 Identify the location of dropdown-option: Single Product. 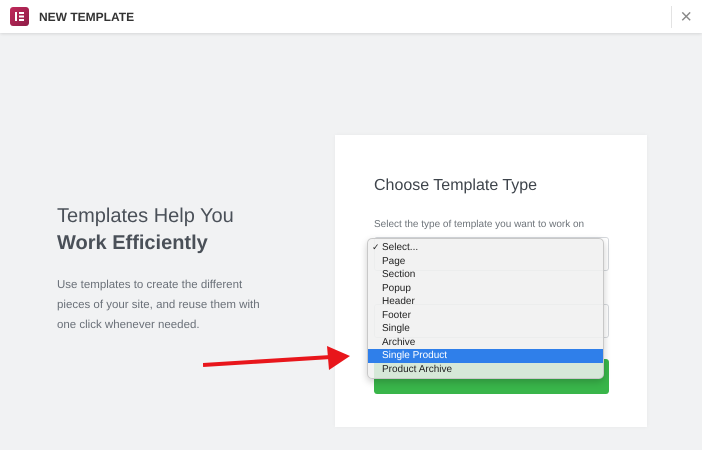
(485, 355).